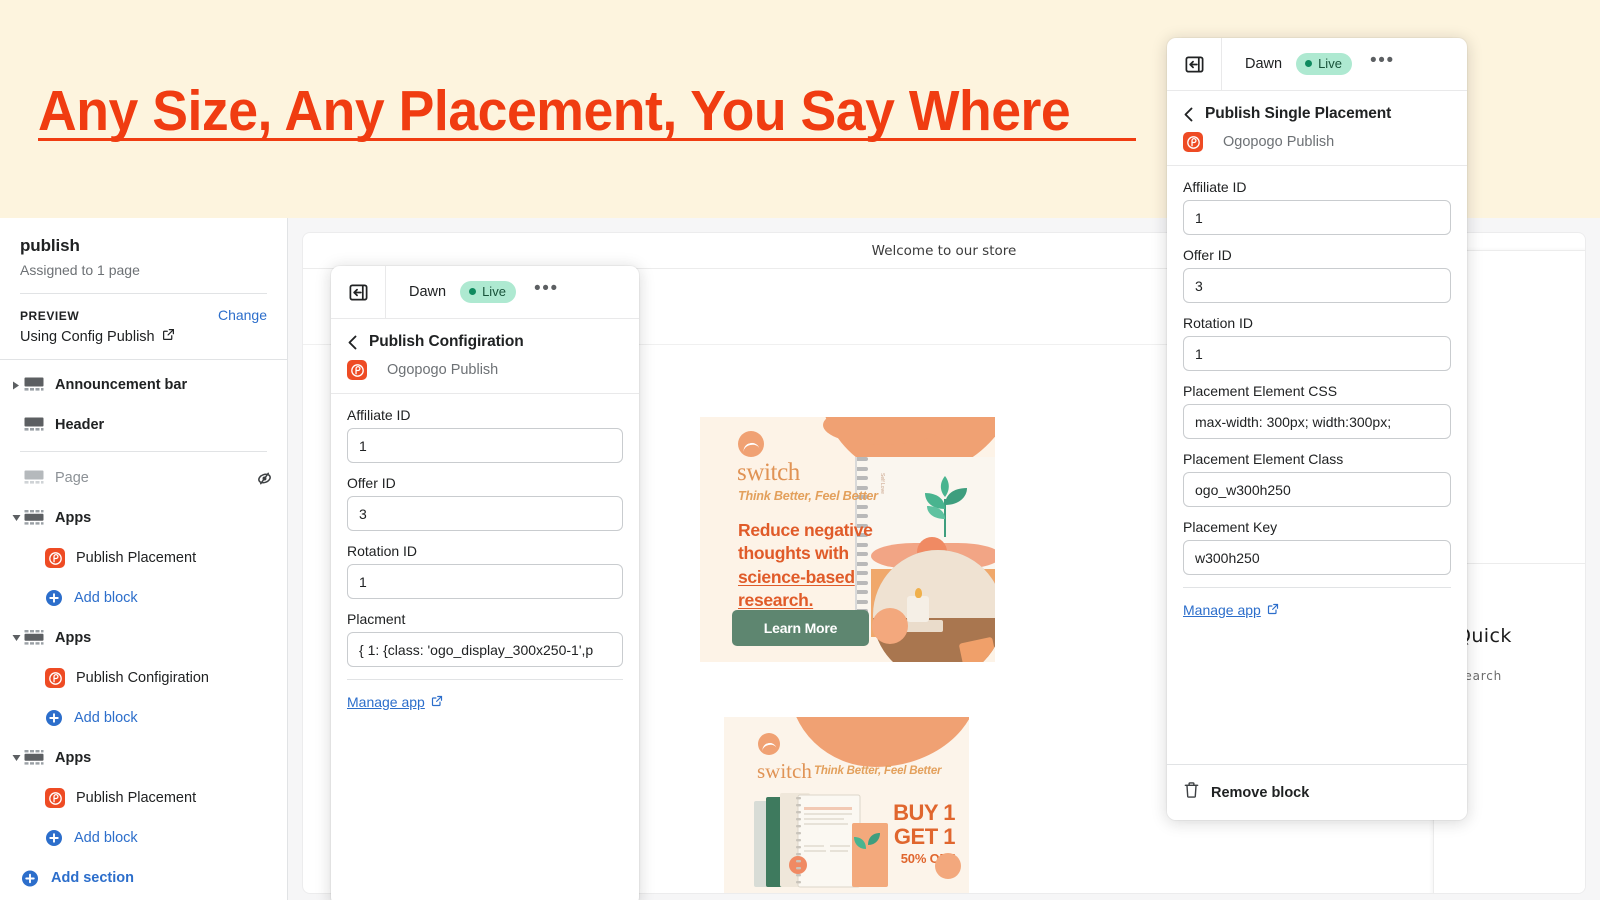 This screenshot has height=900, width=1600. What do you see at coordinates (587, 139) in the screenshot?
I see `banner-underline` at bounding box center [587, 139].